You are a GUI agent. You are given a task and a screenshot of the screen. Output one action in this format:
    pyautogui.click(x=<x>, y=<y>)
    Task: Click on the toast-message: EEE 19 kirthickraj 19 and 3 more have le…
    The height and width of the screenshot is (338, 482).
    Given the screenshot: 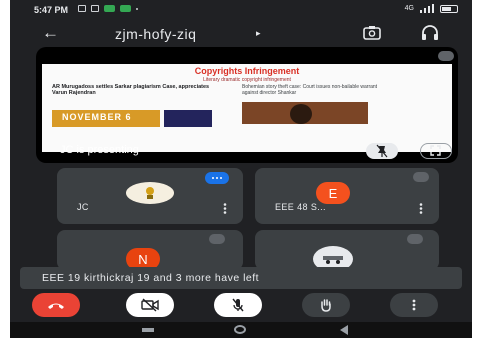 What is the action you would take?
    pyautogui.click(x=151, y=278)
    